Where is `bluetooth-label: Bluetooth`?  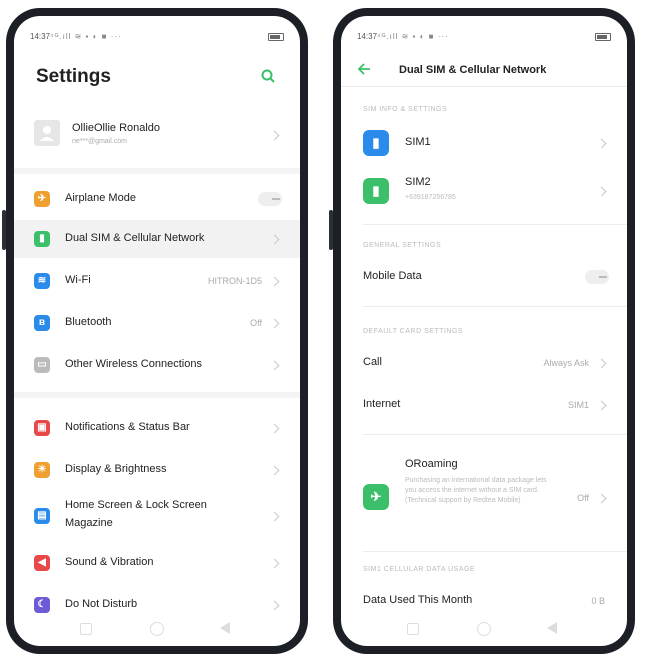 bluetooth-label: Bluetooth is located at coordinates (88, 322).